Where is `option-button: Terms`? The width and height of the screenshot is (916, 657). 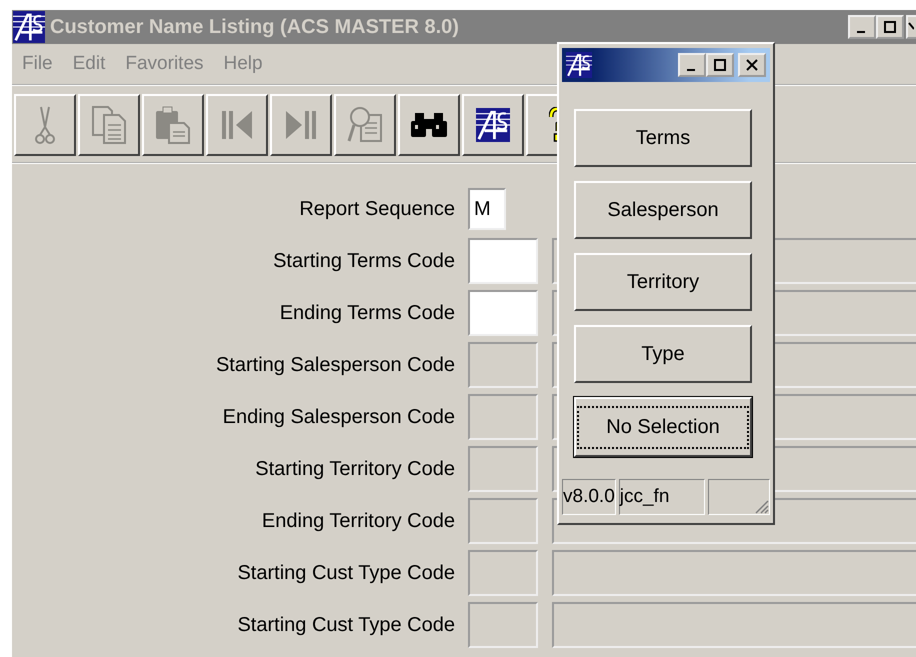
option-button: Terms is located at coordinates (663, 138).